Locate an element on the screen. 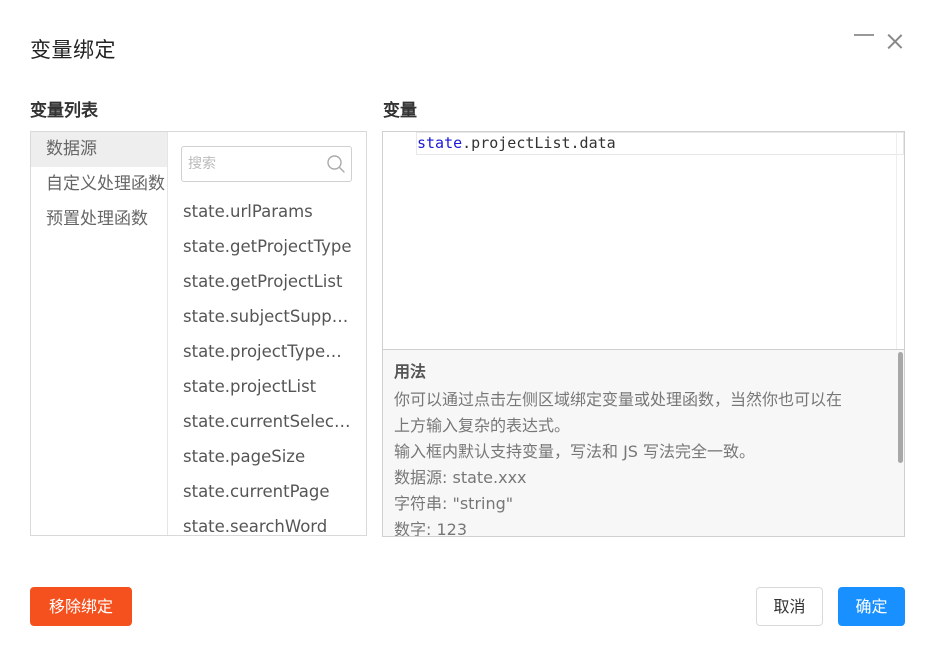 Image resolution: width=935 pixels, height=645 pixels. list-item: state.getProjectList is located at coordinates (260, 281).